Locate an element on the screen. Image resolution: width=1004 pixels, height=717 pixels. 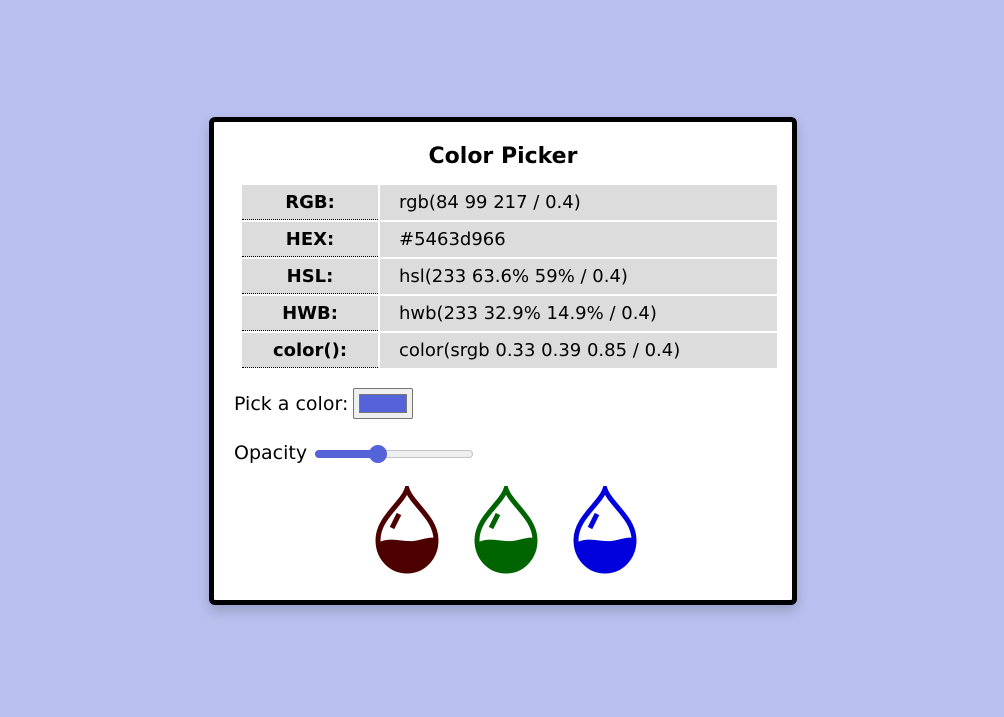
rgb-value: rgb(84 99 217 / 0.4) is located at coordinates (578, 202).